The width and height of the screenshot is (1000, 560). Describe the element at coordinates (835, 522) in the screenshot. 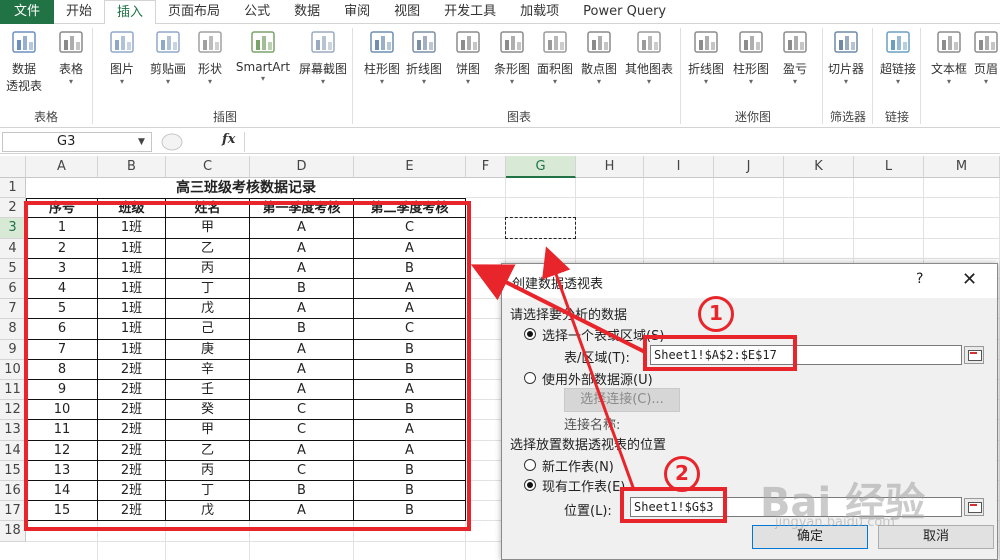

I see `watermark-url: jingyan.baidu.com` at that location.